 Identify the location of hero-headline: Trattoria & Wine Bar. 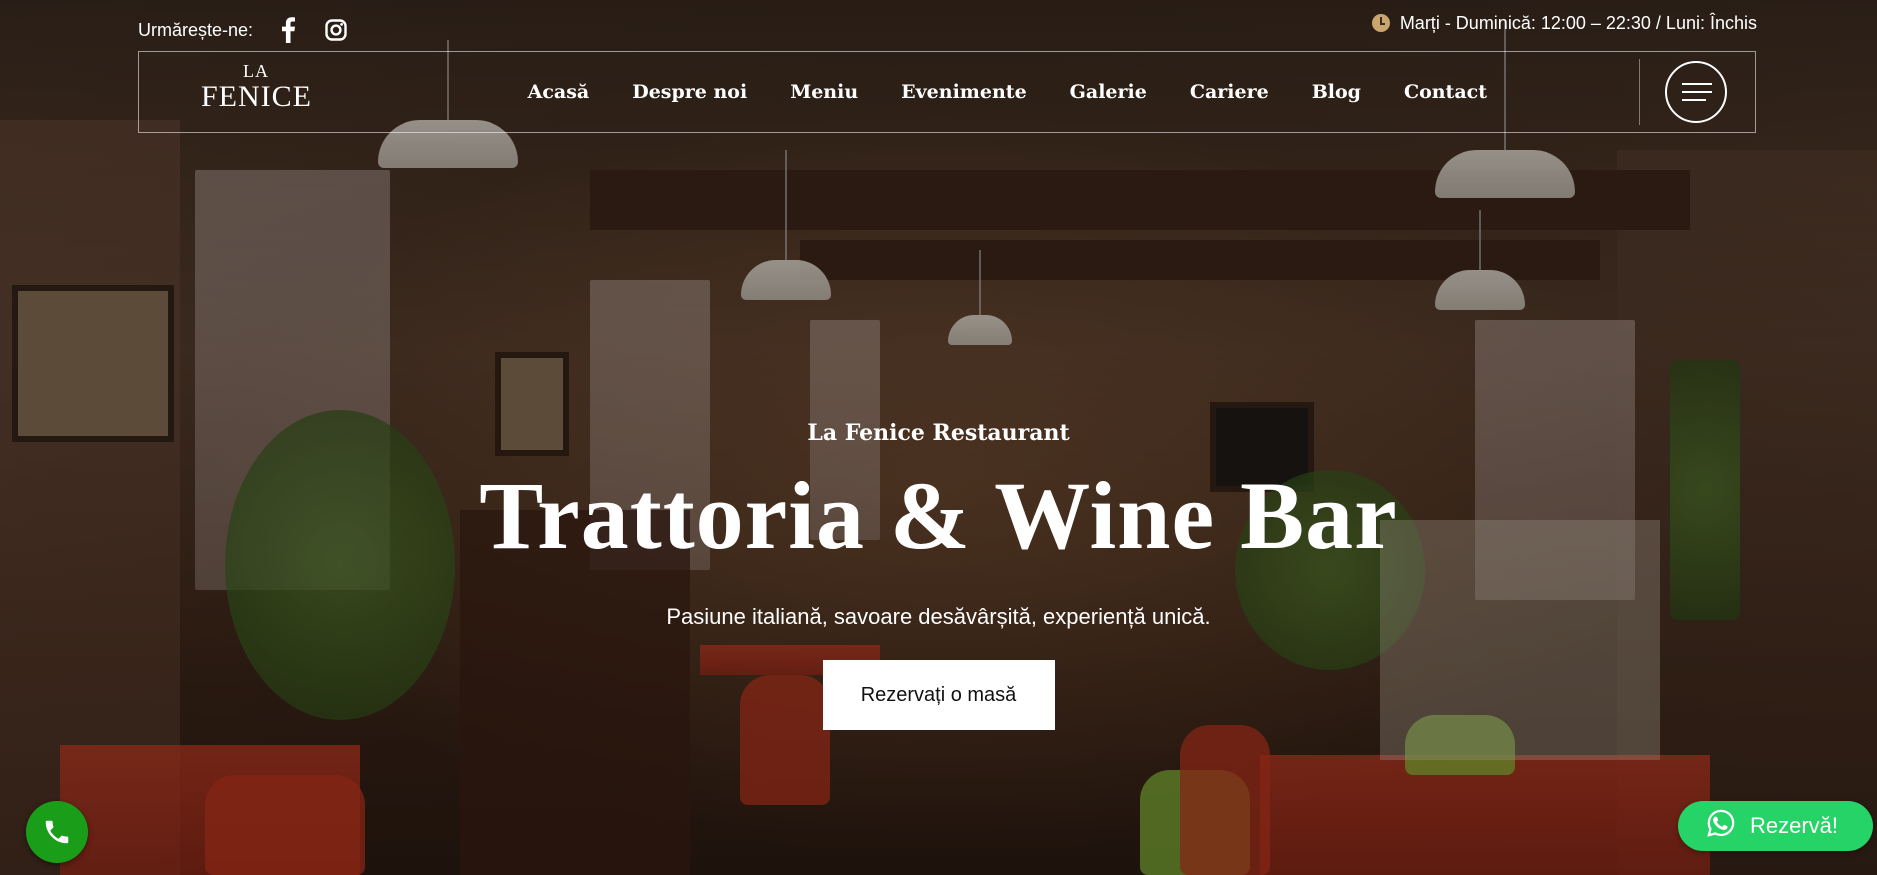
(938, 515).